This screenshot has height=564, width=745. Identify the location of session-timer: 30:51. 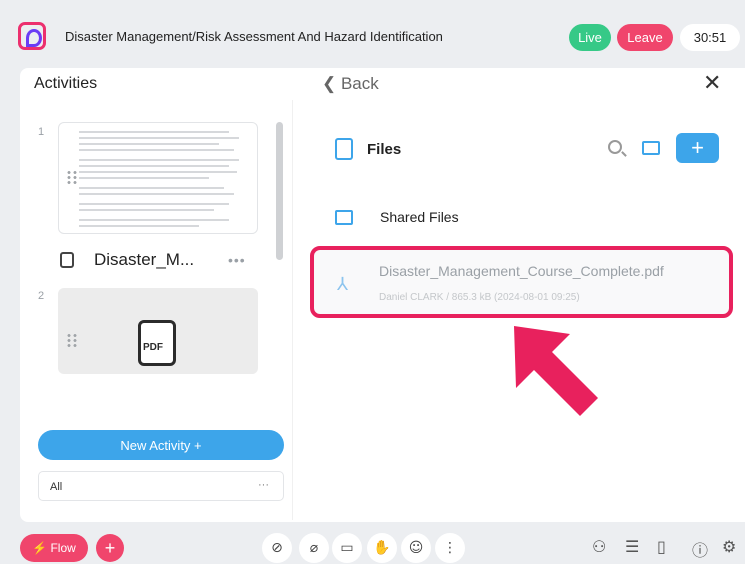
(710, 37).